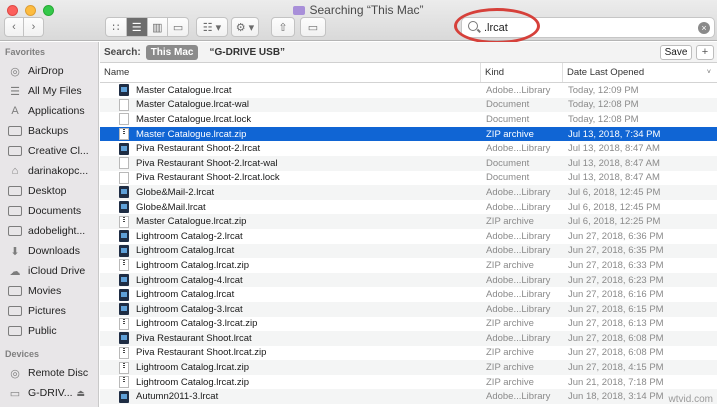 This screenshot has width=717, height=407. I want to click on folder-icon, so click(15, 151).